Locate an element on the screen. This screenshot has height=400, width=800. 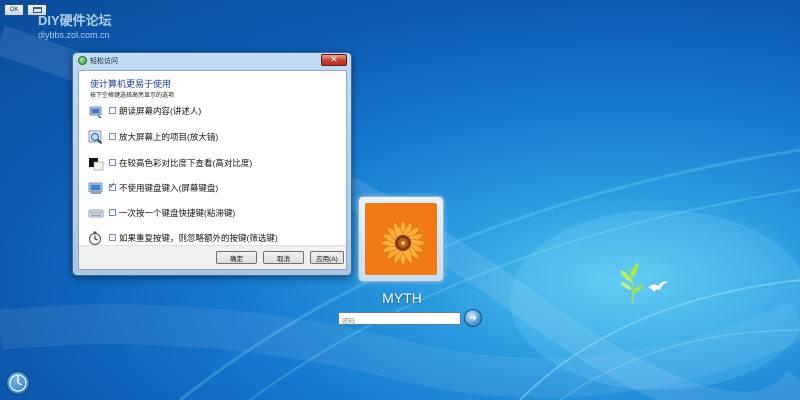
dialog-subheading: 按下空格键选择高亮显示的选项 is located at coordinates (132, 96).